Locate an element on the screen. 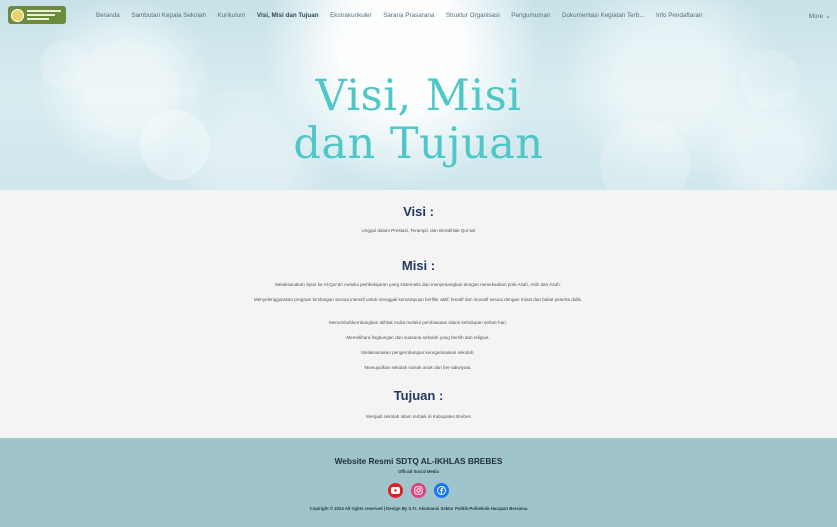 The height and width of the screenshot is (527, 837). school-logo is located at coordinates (37, 15).